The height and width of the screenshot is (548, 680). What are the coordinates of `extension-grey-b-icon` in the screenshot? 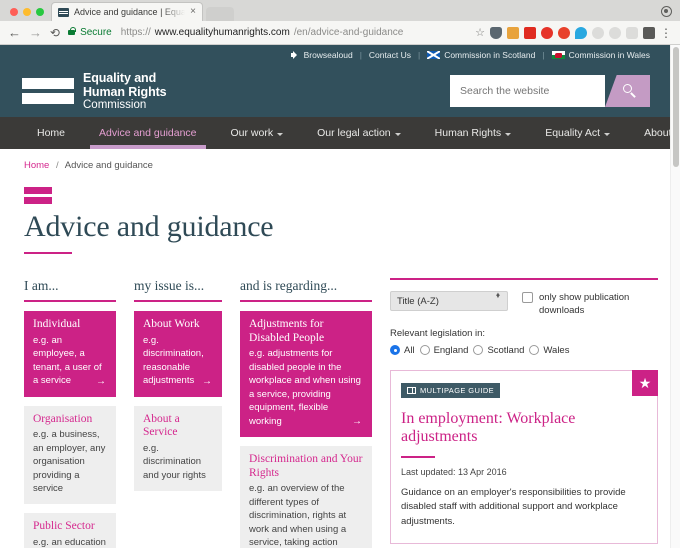 It's located at (615, 32).